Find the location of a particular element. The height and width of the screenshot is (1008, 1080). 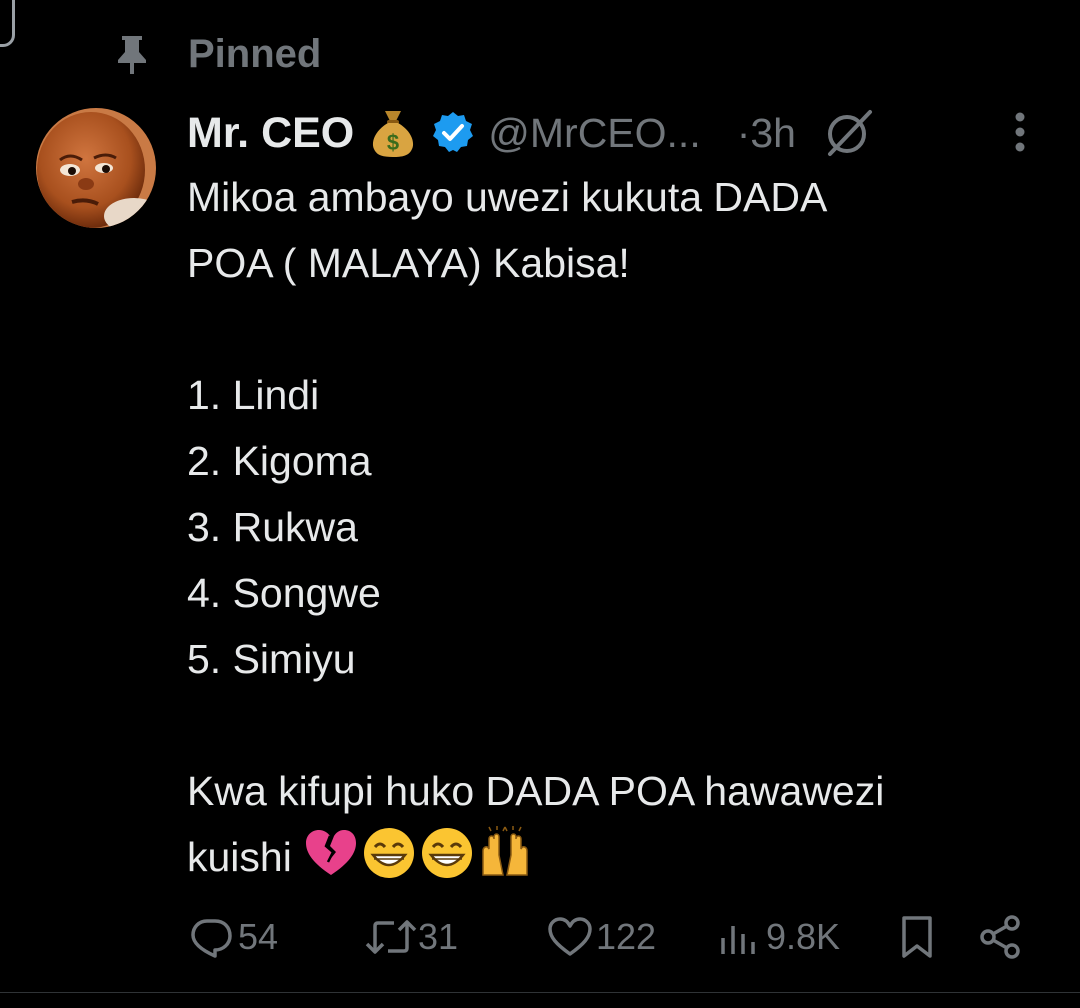

share-icon is located at coordinates (1000, 937).